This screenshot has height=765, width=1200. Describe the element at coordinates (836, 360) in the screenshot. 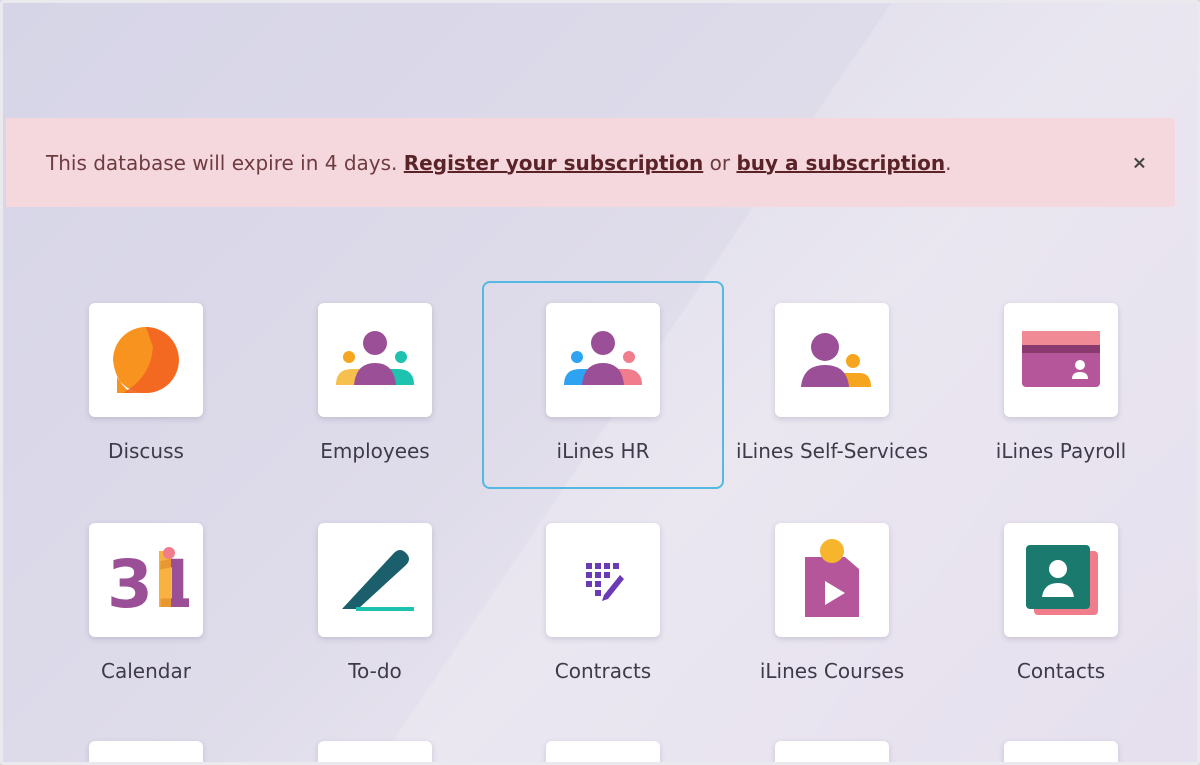

I see `self-services-icon` at that location.